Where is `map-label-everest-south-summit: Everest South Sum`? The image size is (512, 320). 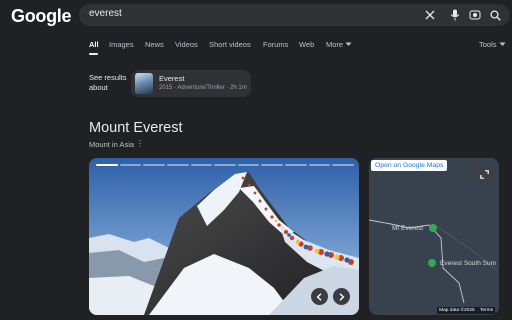
map-label-everest-south-summit: Everest South Sum is located at coordinates (468, 263).